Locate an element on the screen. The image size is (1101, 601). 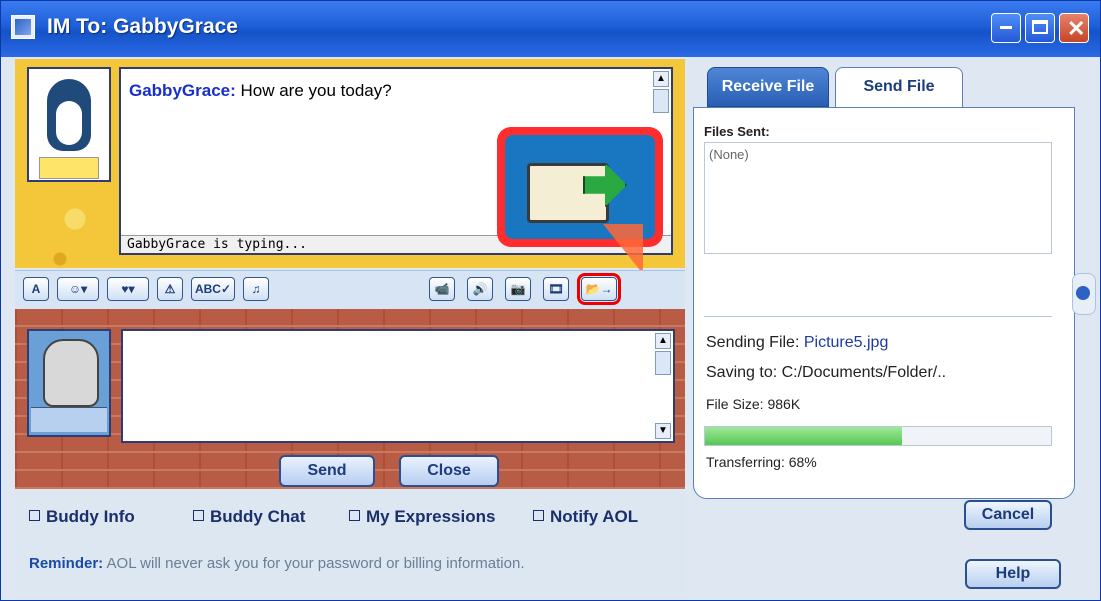
my-avatar is located at coordinates (69, 383).